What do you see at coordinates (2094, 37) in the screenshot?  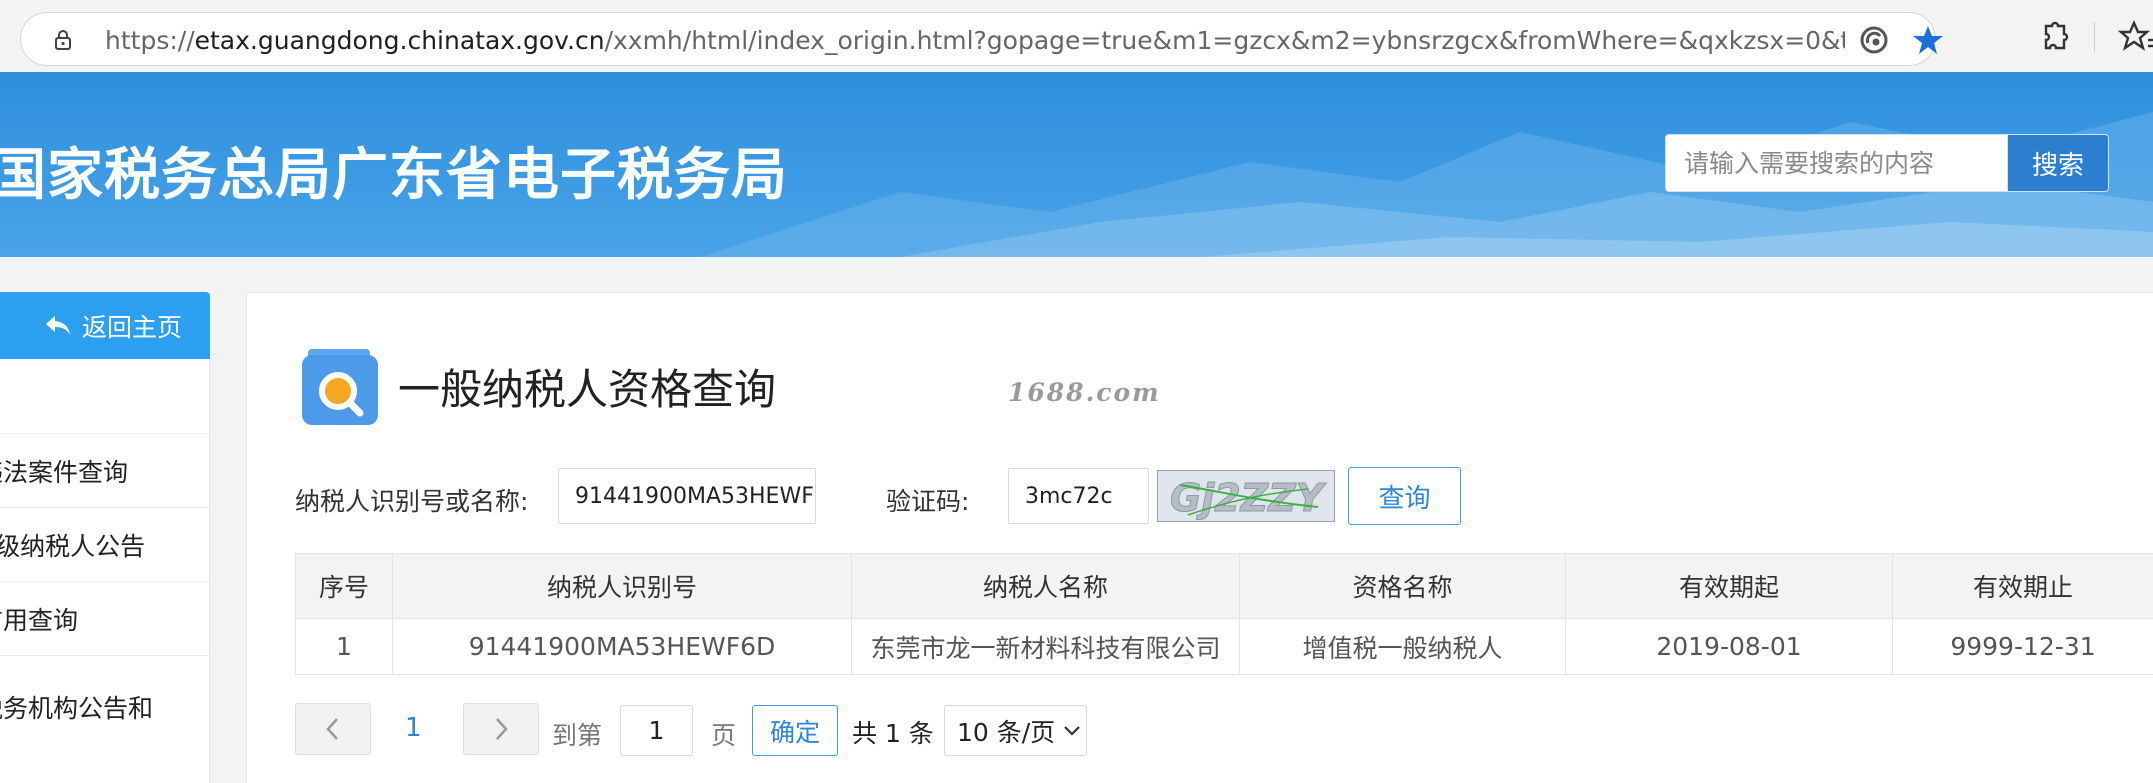 I see `toolbar-separator` at bounding box center [2094, 37].